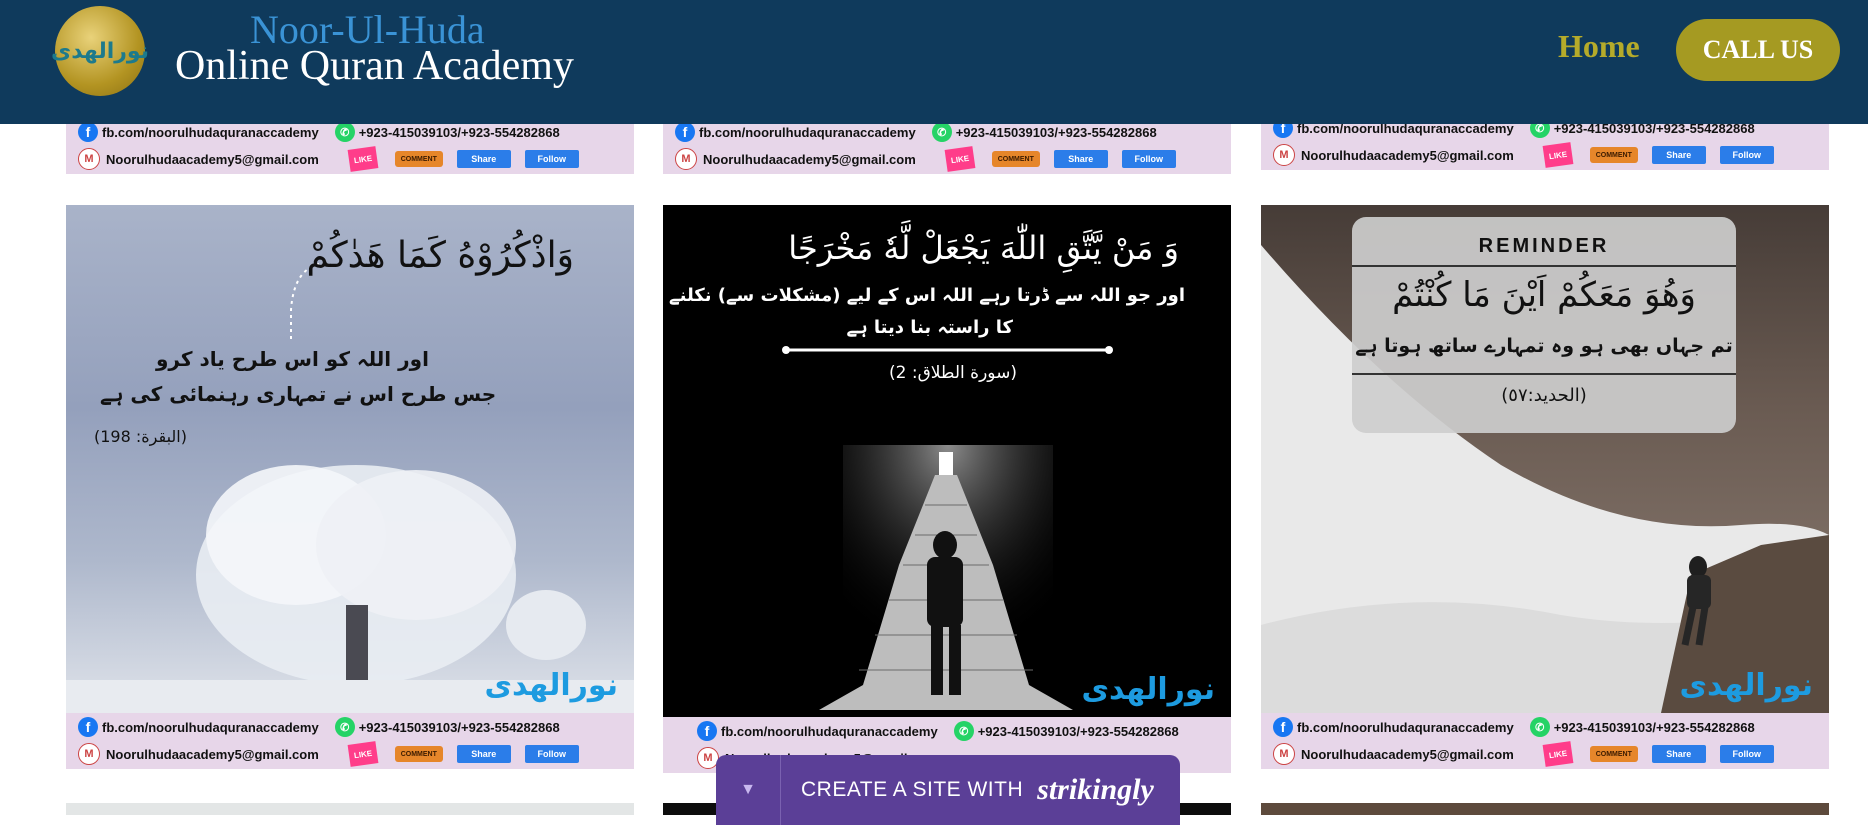  Describe the element at coordinates (929, 327) in the screenshot. I see `translation-line-2: کا راستہ بنا دیتا ہے` at that location.